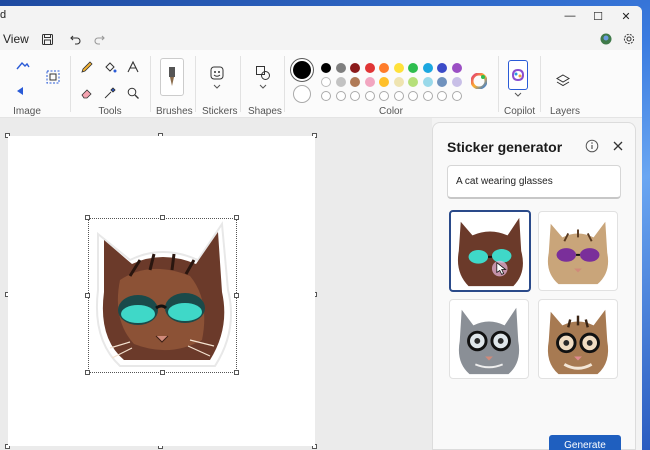  What do you see at coordinates (164, 294) in the screenshot?
I see `cat-sticker-image` at bounding box center [164, 294].